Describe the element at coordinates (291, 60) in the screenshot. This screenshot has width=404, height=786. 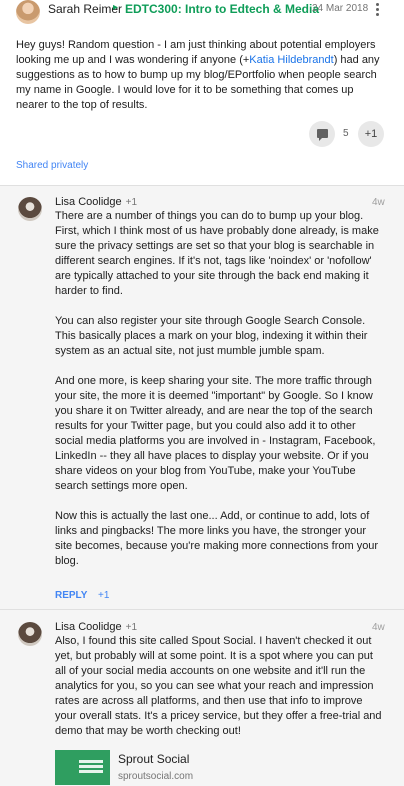
I see `mention-link: Katia Hildebrandt` at that location.